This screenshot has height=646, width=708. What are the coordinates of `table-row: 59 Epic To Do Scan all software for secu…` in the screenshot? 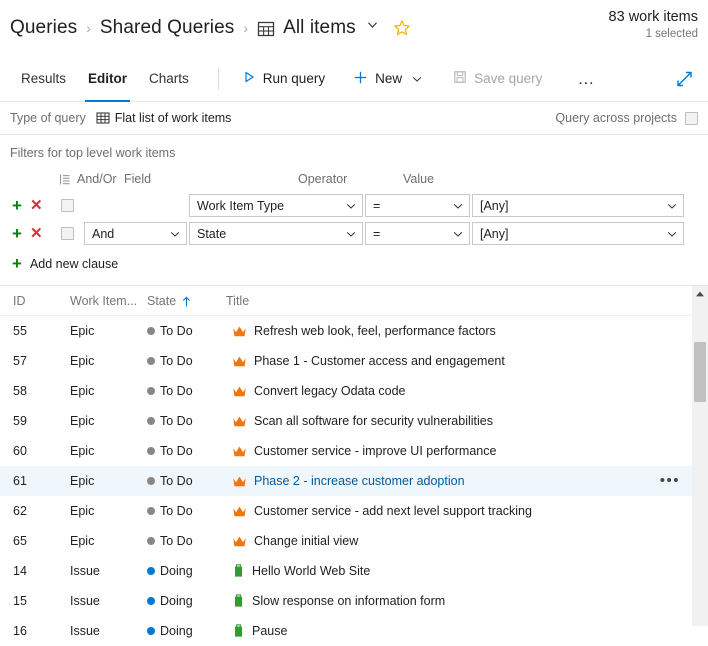 It's located at (354, 421).